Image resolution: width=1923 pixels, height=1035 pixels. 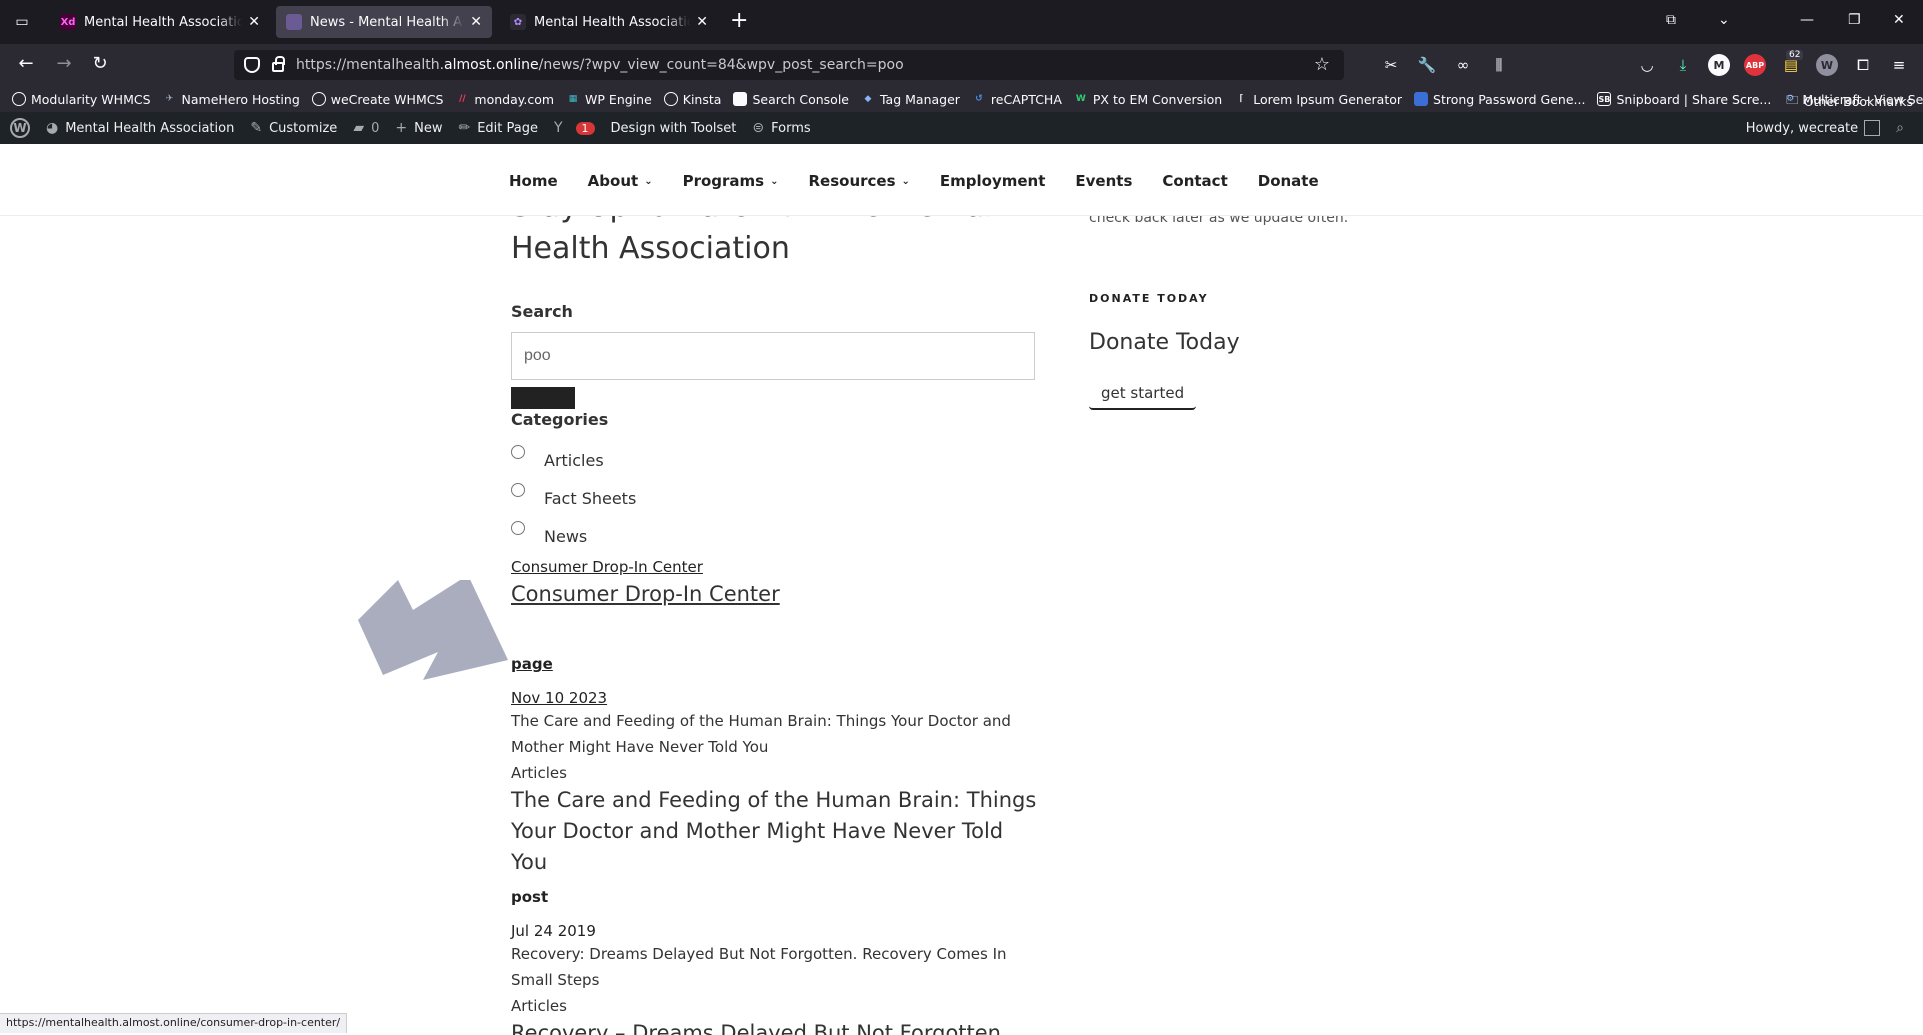 I want to click on extension-badge: 62, so click(x=1795, y=55).